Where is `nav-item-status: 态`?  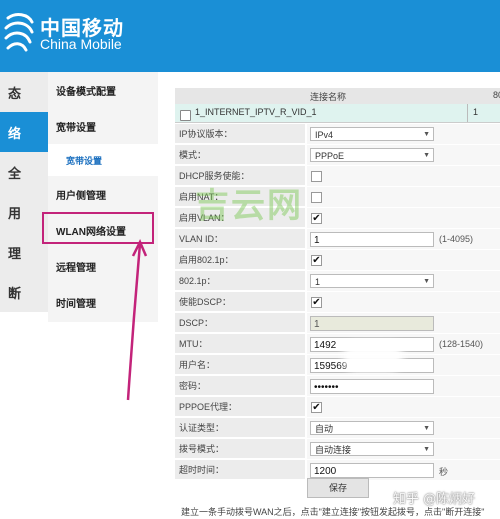 nav-item-status: 态 is located at coordinates (24, 92).